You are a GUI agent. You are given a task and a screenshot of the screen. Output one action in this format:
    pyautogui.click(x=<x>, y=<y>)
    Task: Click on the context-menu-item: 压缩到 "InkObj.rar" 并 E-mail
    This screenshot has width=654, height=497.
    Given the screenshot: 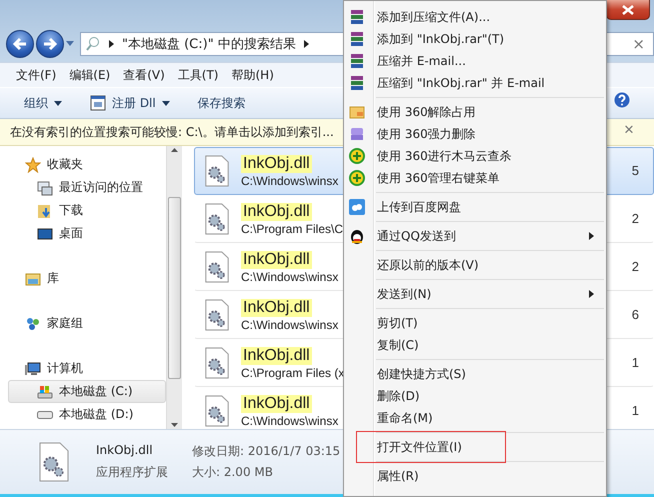 What is the action you would take?
    pyautogui.click(x=475, y=83)
    